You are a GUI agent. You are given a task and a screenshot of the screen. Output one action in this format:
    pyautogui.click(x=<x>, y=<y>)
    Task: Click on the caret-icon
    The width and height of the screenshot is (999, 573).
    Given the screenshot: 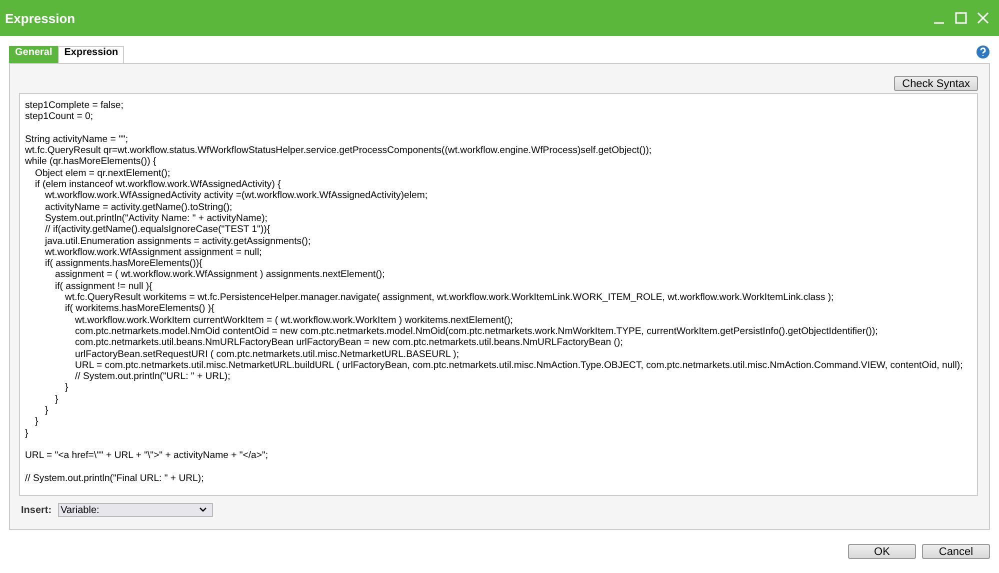 What is the action you would take?
    pyautogui.click(x=203, y=510)
    